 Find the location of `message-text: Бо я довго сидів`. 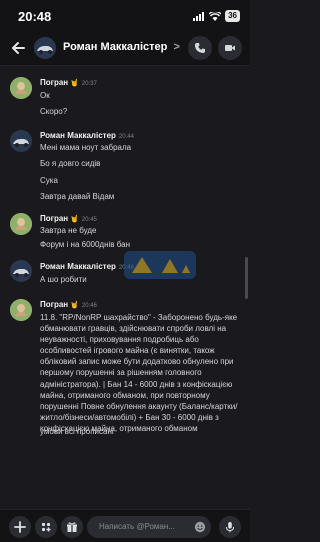

message-text: Бо я довго сидів is located at coordinates (70, 163).